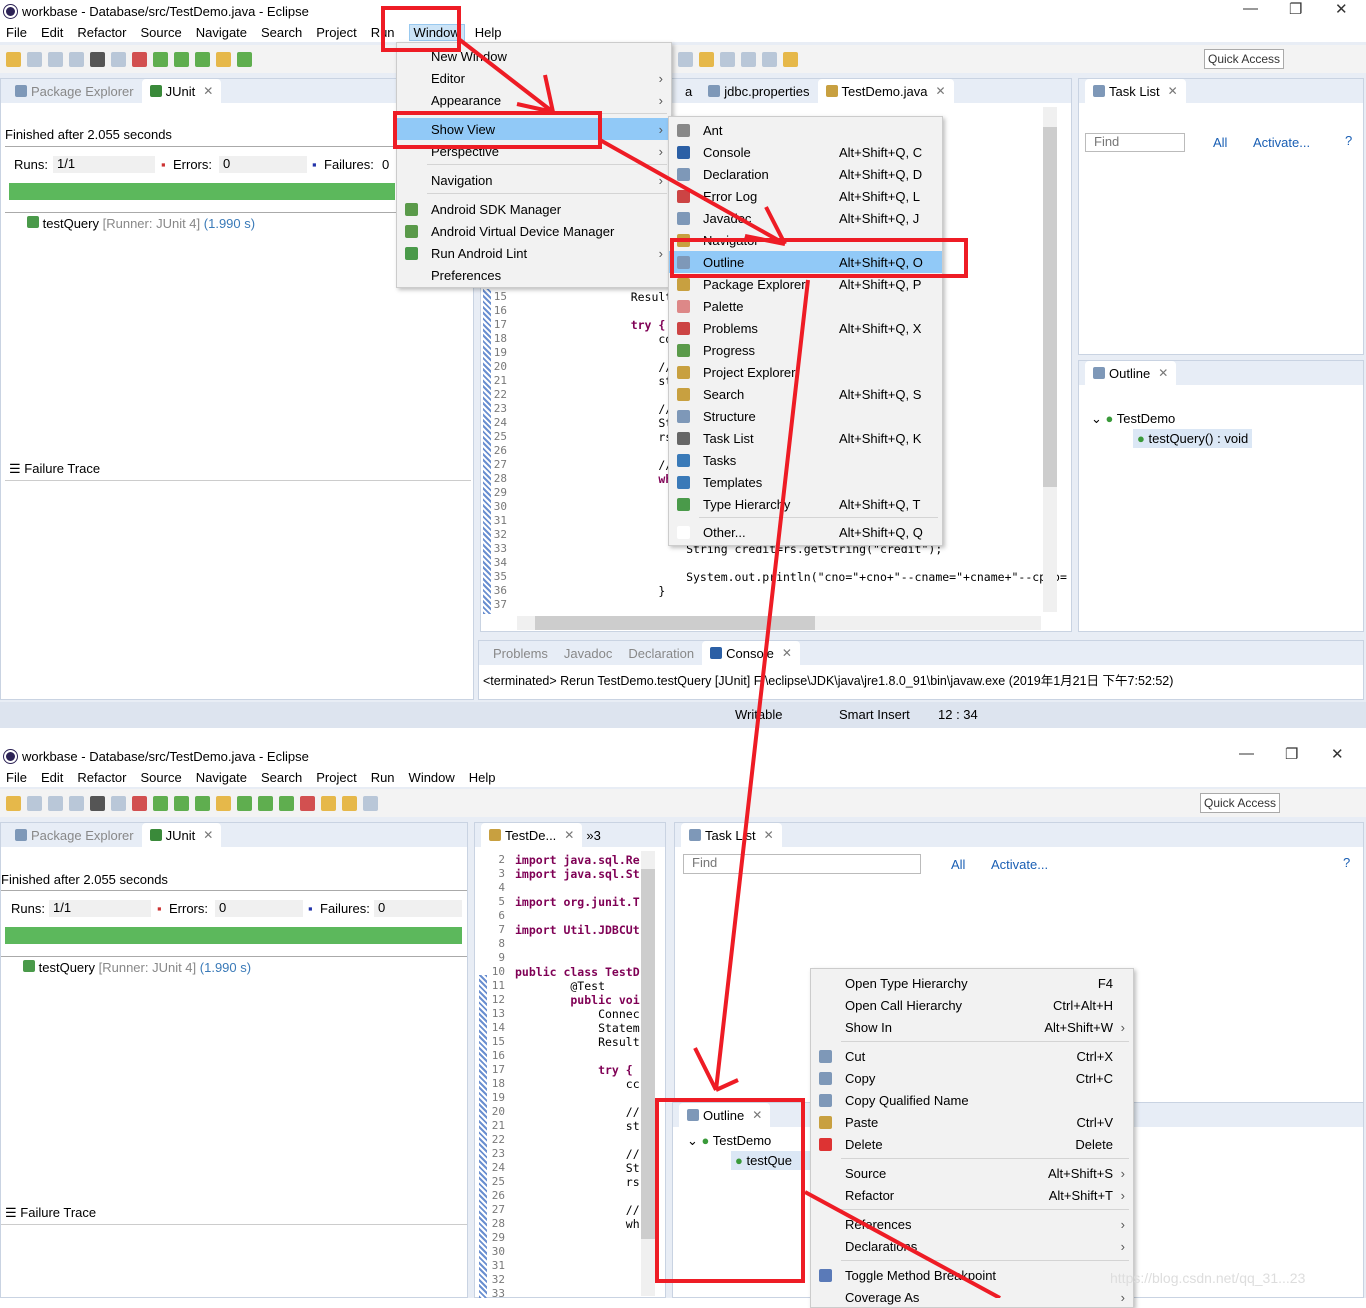 The width and height of the screenshot is (1366, 1308). I want to click on menu-item-run-android-lint: Run Android Lint ›, so click(534, 253).